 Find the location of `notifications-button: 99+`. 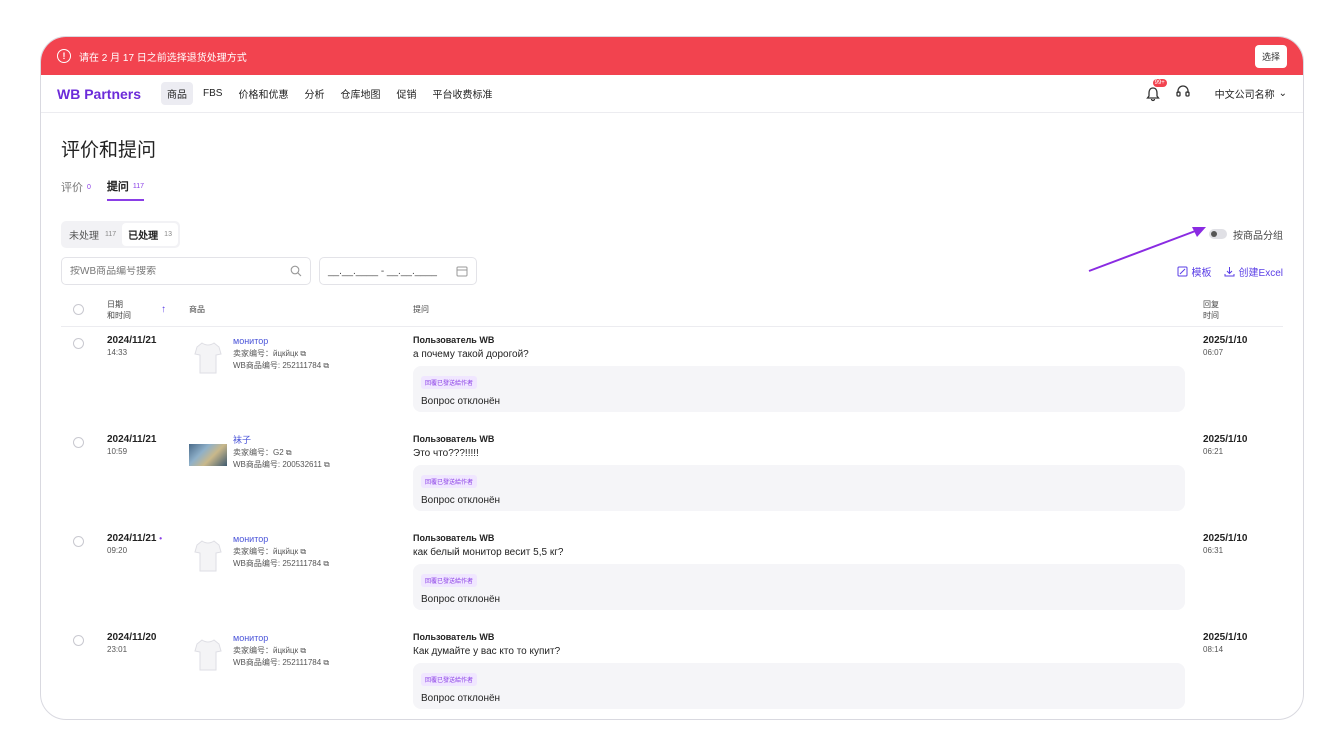

notifications-button: 99+ is located at coordinates (1156, 90).